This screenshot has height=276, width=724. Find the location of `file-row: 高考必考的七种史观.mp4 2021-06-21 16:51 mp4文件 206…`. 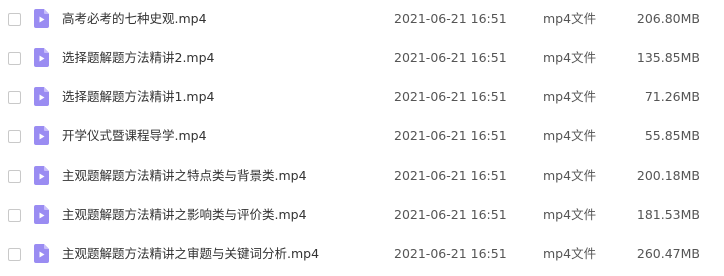

file-row: 高考必考的七种史观.mp4 2021-06-21 16:51 mp4文件 206… is located at coordinates (362, 20).